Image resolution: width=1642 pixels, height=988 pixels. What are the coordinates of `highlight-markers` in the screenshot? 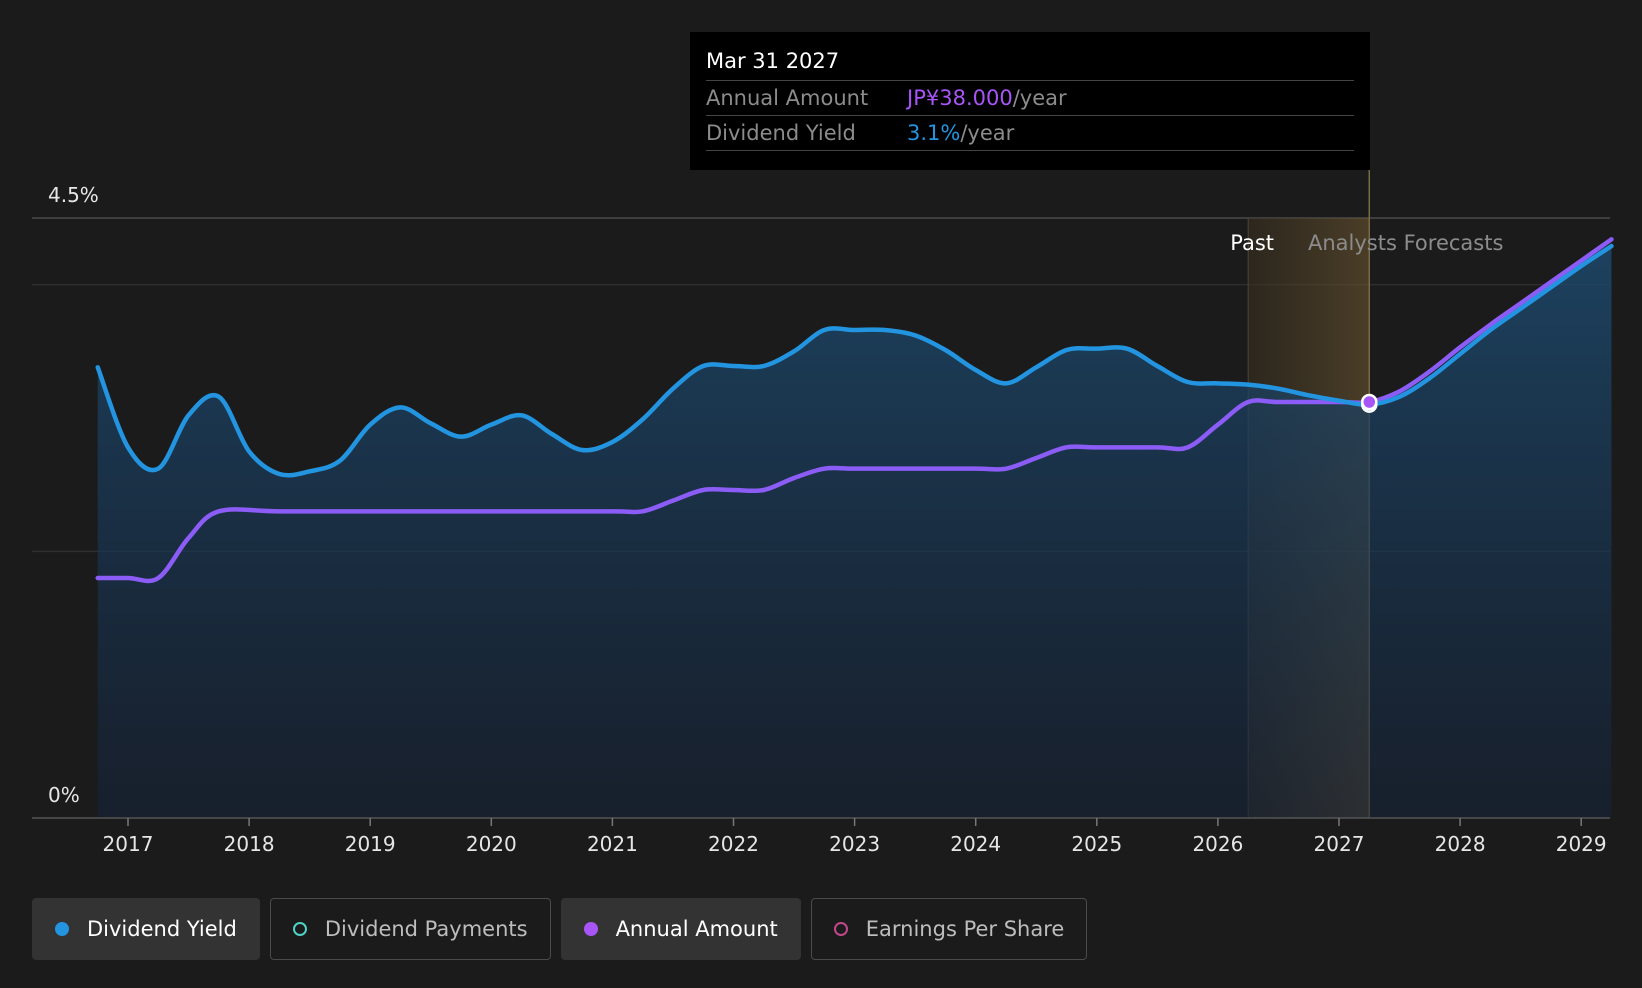 It's located at (1369, 403).